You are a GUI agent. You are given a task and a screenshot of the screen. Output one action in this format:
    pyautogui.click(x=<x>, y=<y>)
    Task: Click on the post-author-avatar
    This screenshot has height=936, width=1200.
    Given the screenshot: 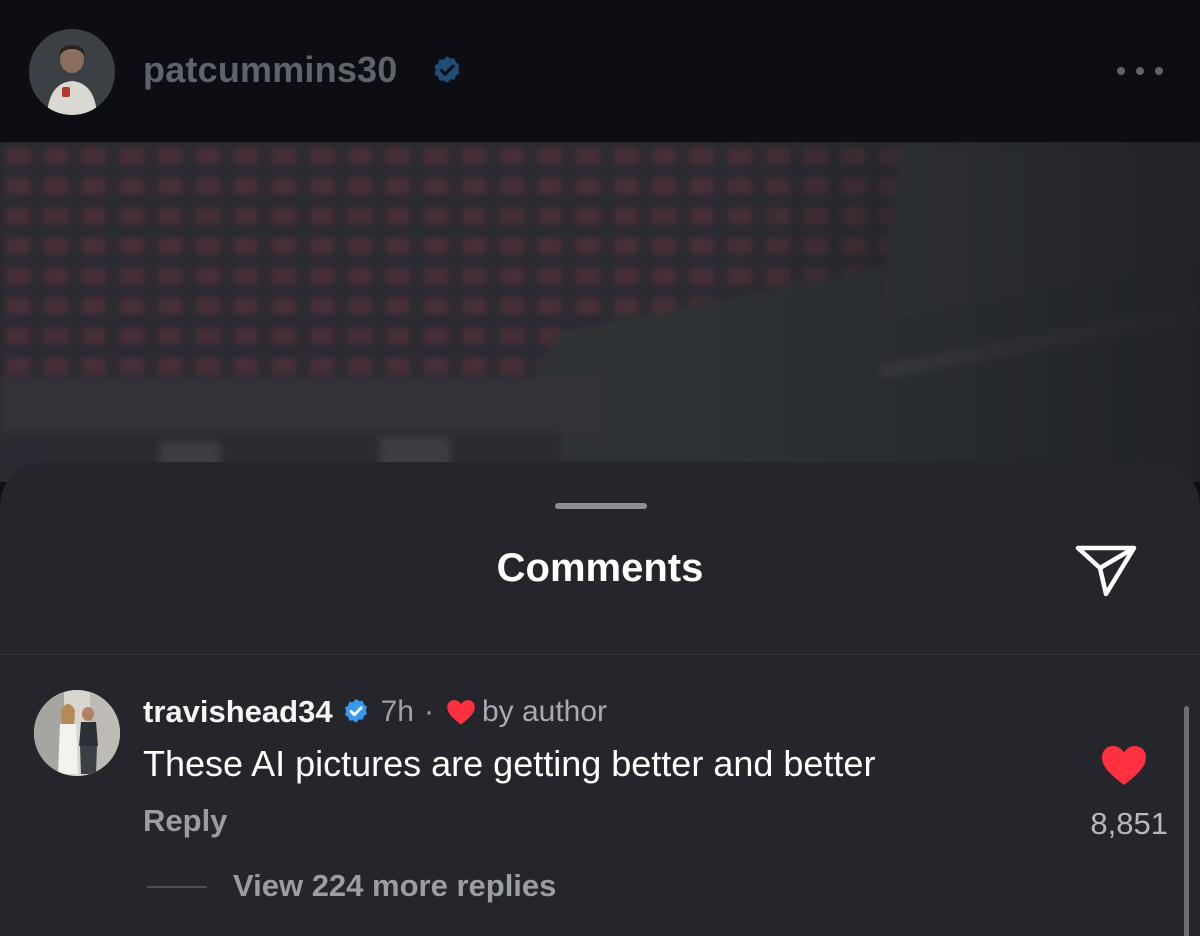 What is the action you would take?
    pyautogui.click(x=72, y=72)
    